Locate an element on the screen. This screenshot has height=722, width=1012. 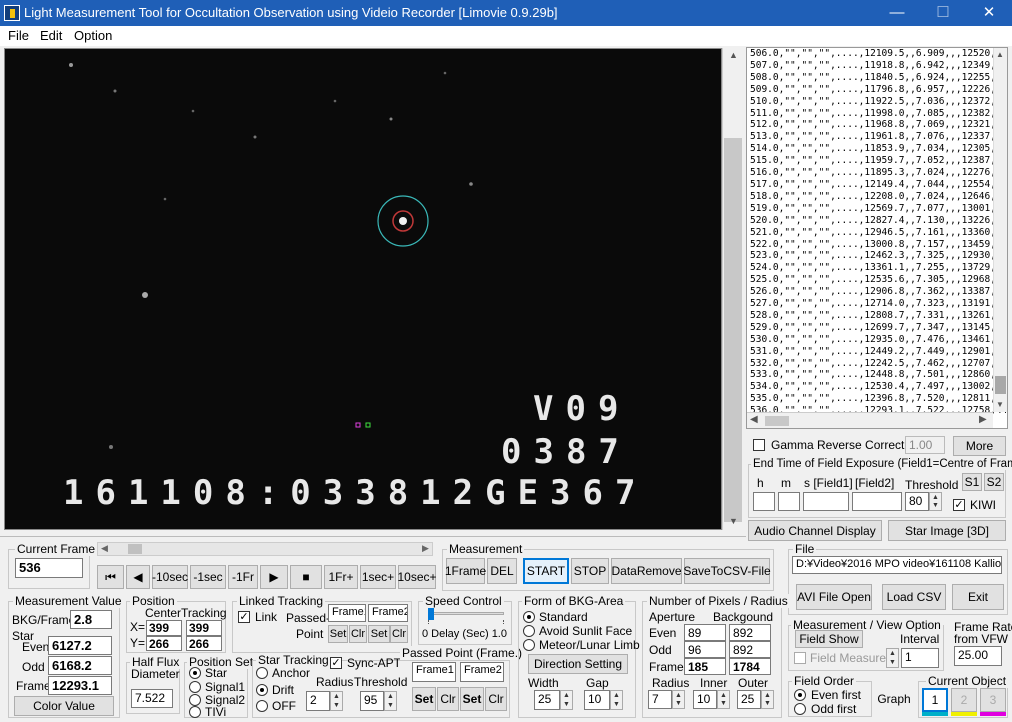
threshold-input: 80 is located at coordinates (917, 501).